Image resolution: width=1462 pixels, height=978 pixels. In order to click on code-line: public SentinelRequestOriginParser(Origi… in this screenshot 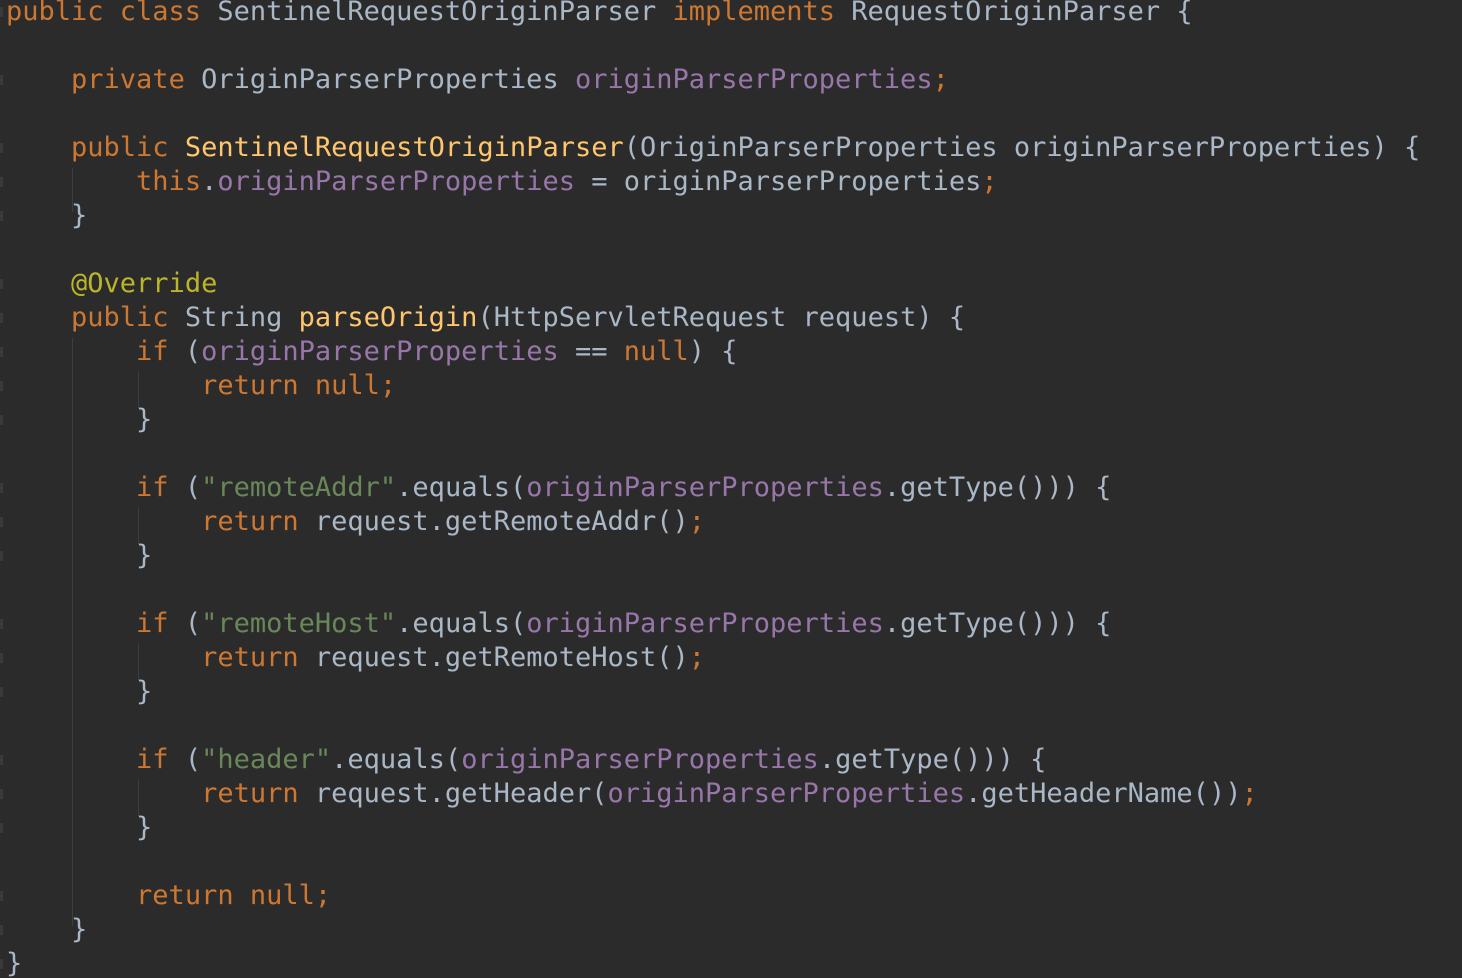, I will do `click(713, 148)`.